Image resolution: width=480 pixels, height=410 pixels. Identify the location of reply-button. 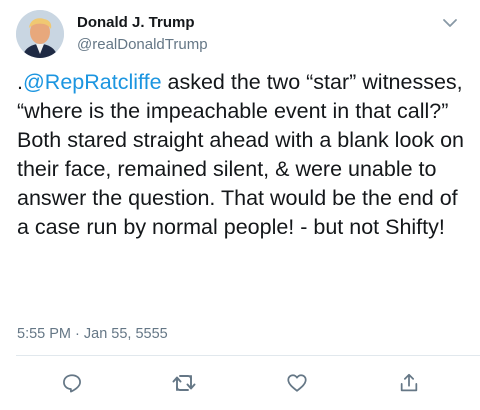
(72, 383).